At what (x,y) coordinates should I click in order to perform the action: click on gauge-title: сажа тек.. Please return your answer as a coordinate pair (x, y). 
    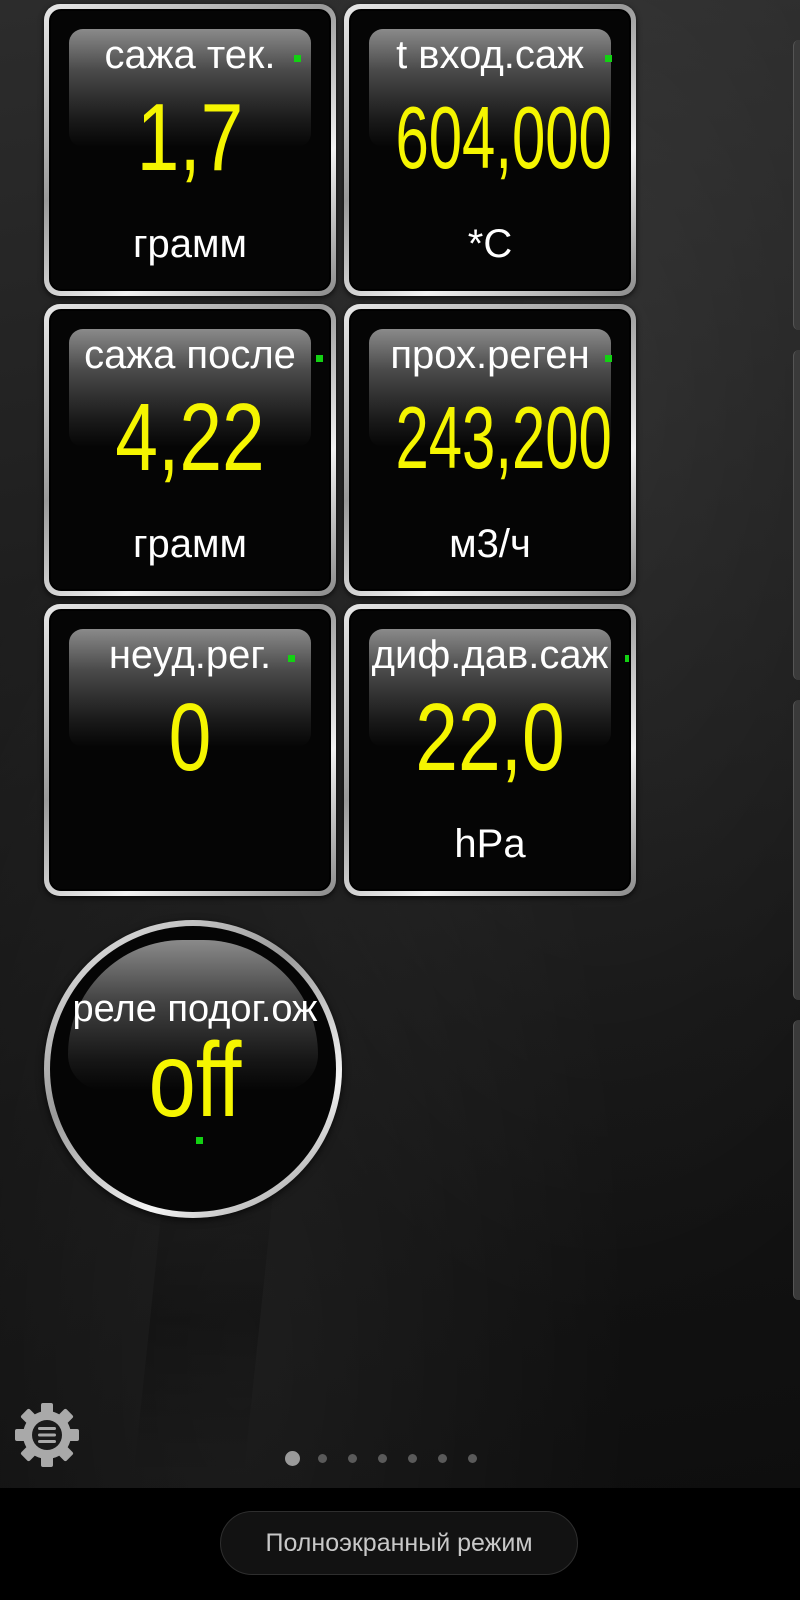
    Looking at the image, I should click on (190, 55).